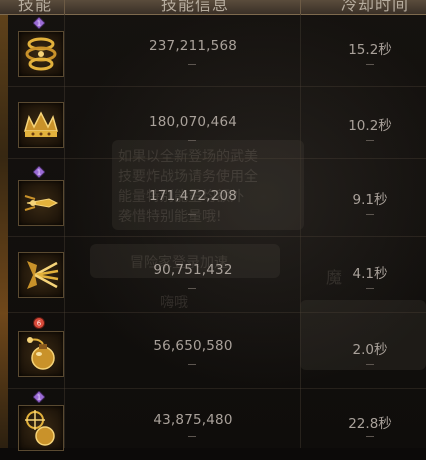 The height and width of the screenshot is (460, 426). I want to click on cooldown-value: 15.2秒, so click(370, 50).